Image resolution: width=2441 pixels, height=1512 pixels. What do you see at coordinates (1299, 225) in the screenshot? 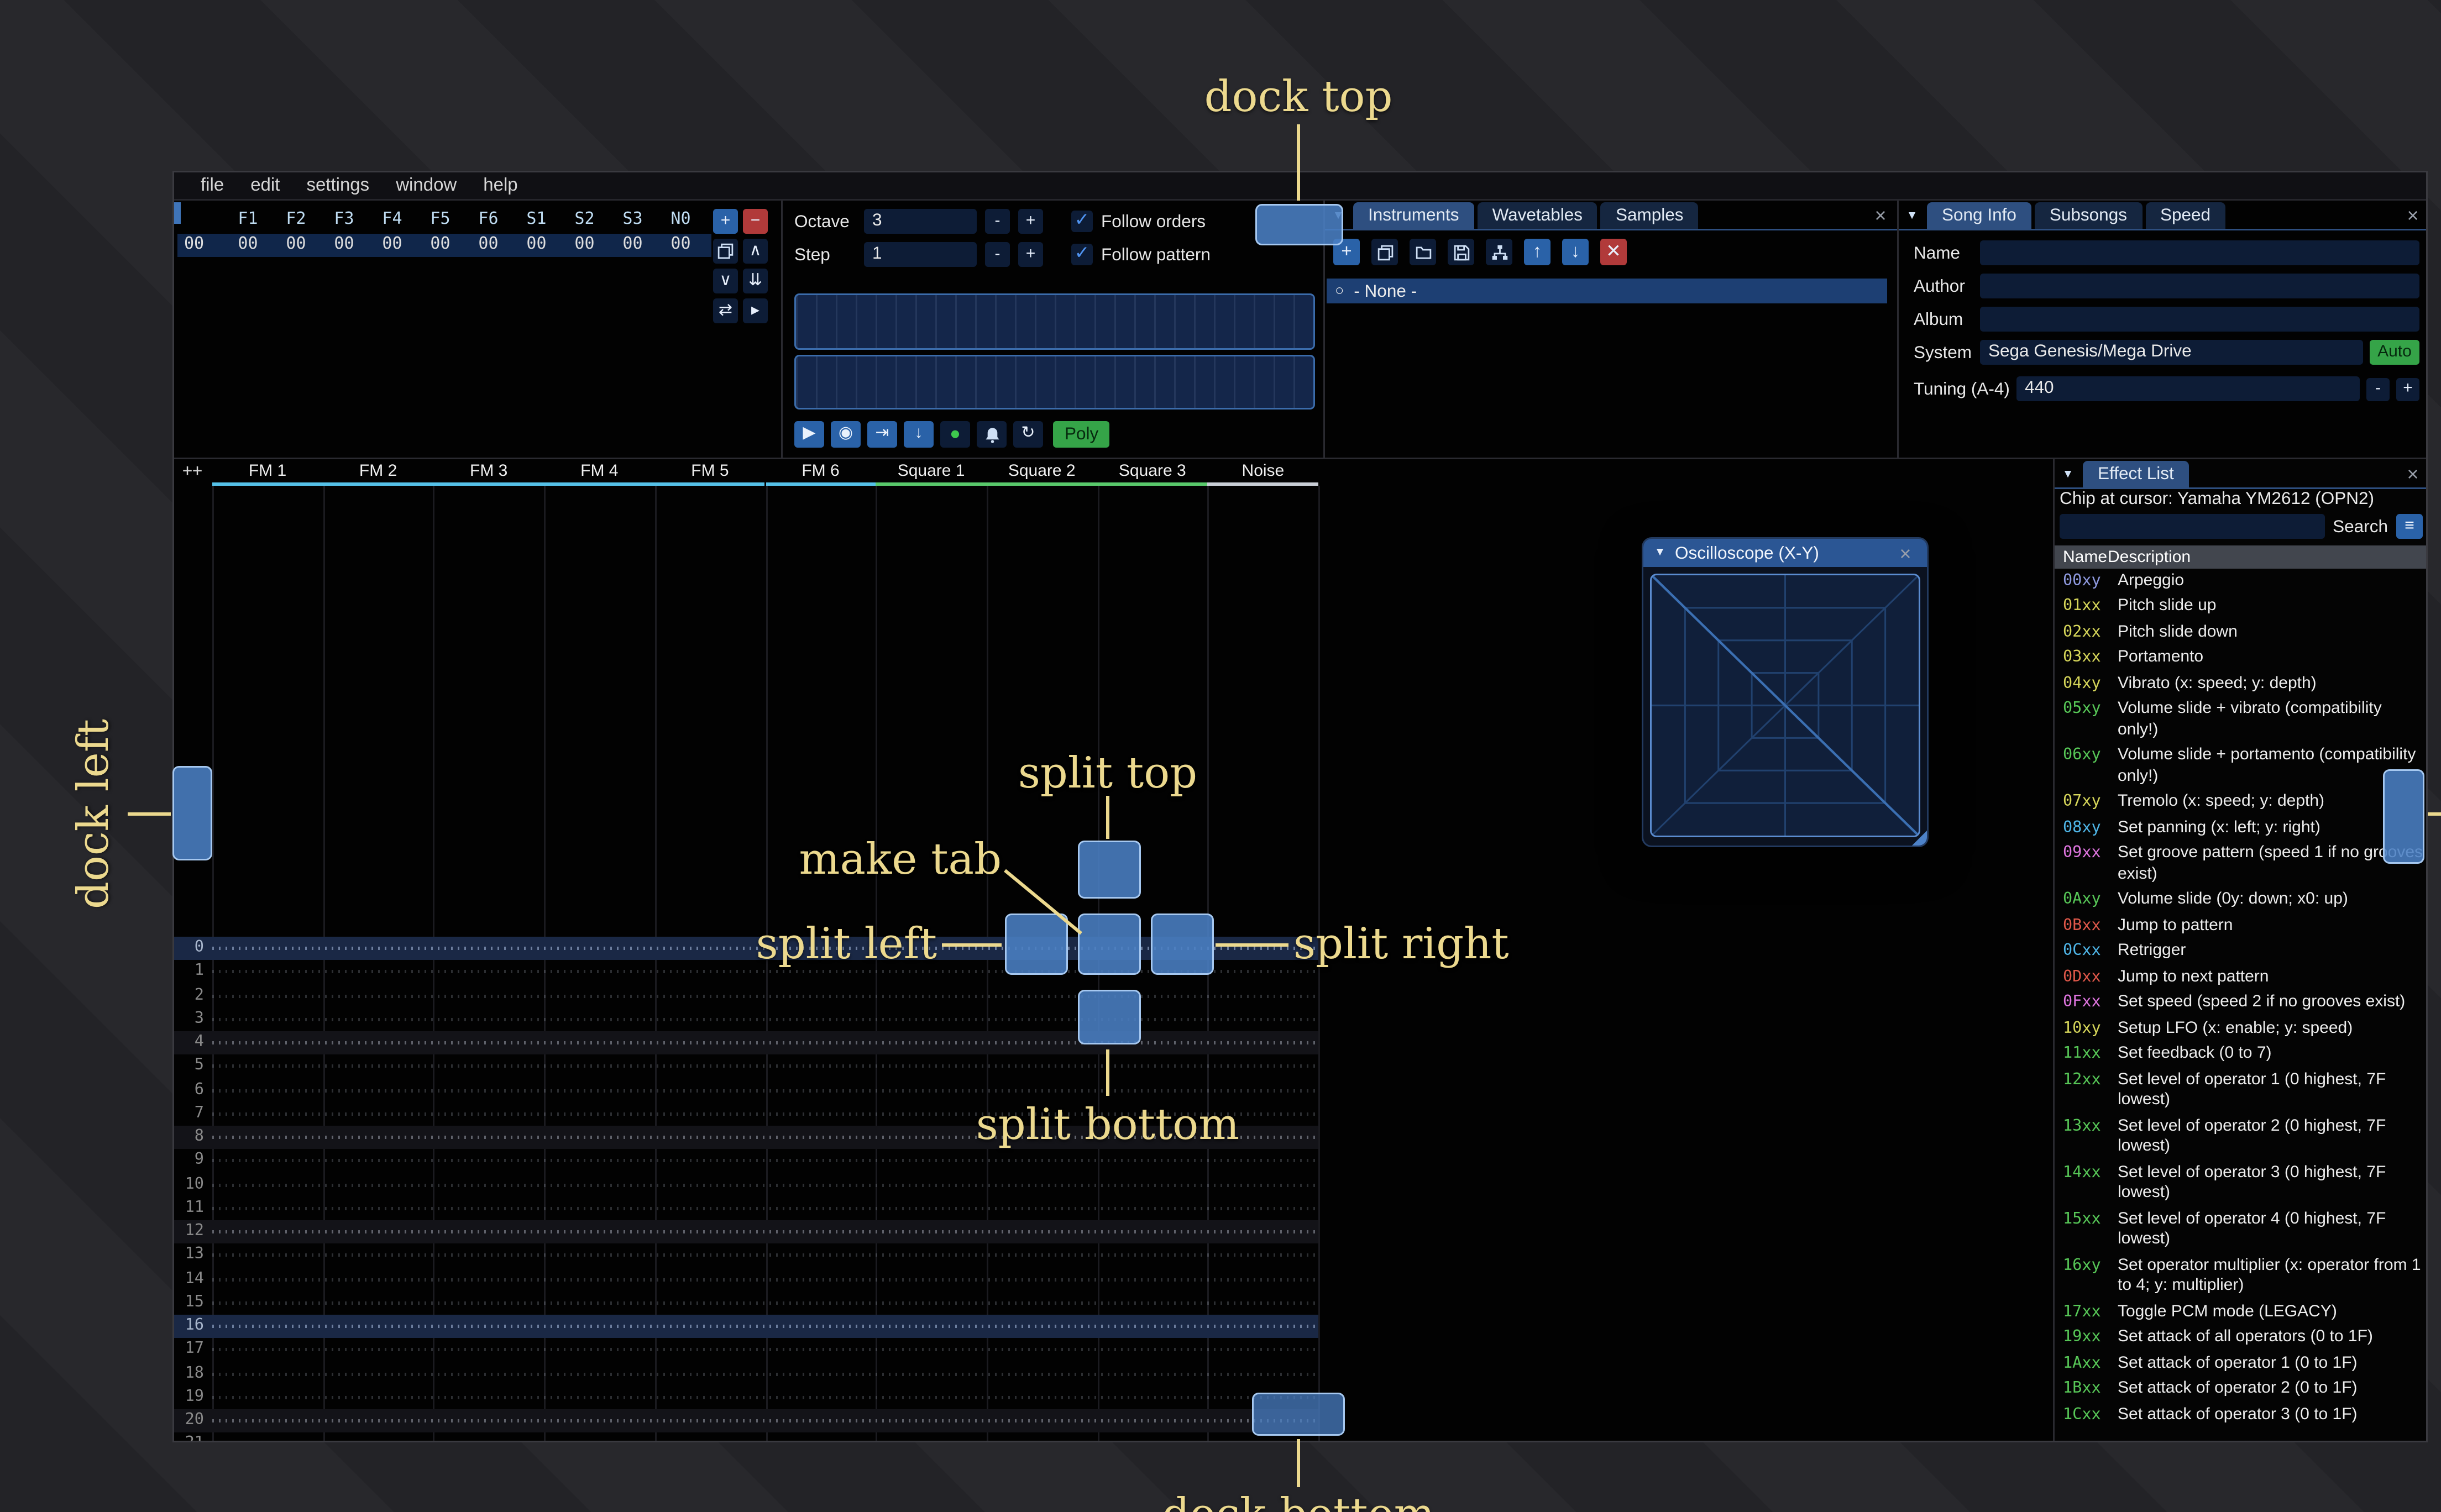
I see `dock-top-target` at bounding box center [1299, 225].